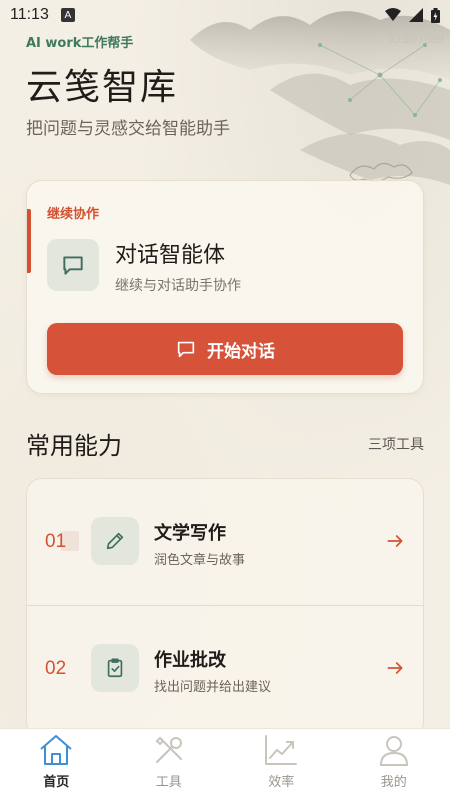 Image resolution: width=450 pixels, height=800 pixels. What do you see at coordinates (168, 782) in the screenshot?
I see `nav-label-tools: 工具` at bounding box center [168, 782].